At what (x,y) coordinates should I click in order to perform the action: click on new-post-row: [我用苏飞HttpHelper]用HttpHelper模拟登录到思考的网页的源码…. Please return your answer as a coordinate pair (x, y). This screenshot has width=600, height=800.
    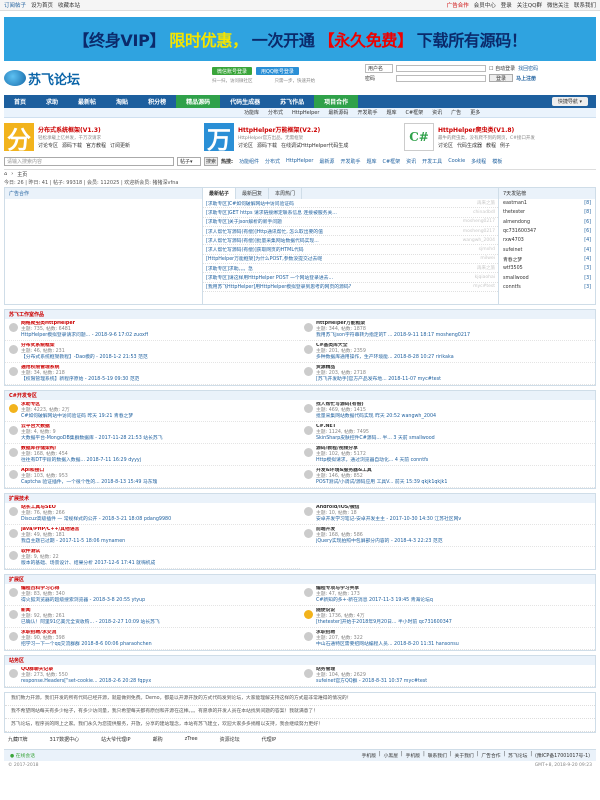
    Looking at the image, I should click on (350, 287).